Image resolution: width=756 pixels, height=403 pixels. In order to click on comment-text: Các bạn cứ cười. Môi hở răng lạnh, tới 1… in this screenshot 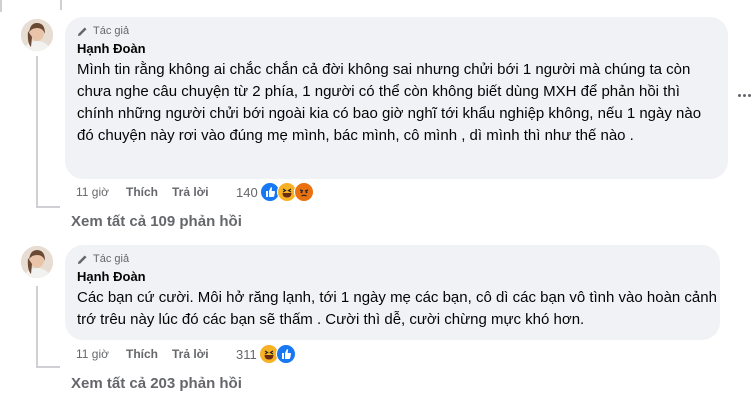, I will do `click(397, 308)`.